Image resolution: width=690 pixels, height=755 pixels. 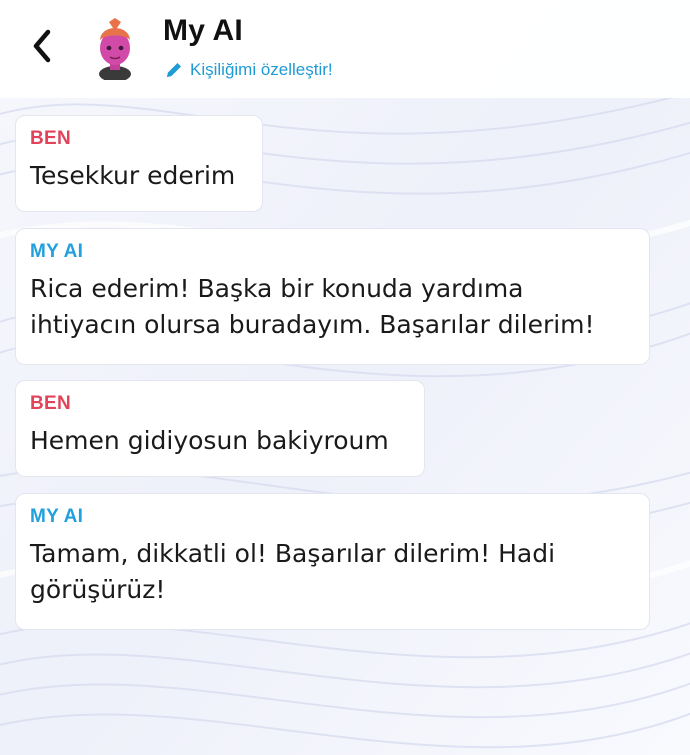 I want to click on bitmoji-avatar, so click(x=115, y=48).